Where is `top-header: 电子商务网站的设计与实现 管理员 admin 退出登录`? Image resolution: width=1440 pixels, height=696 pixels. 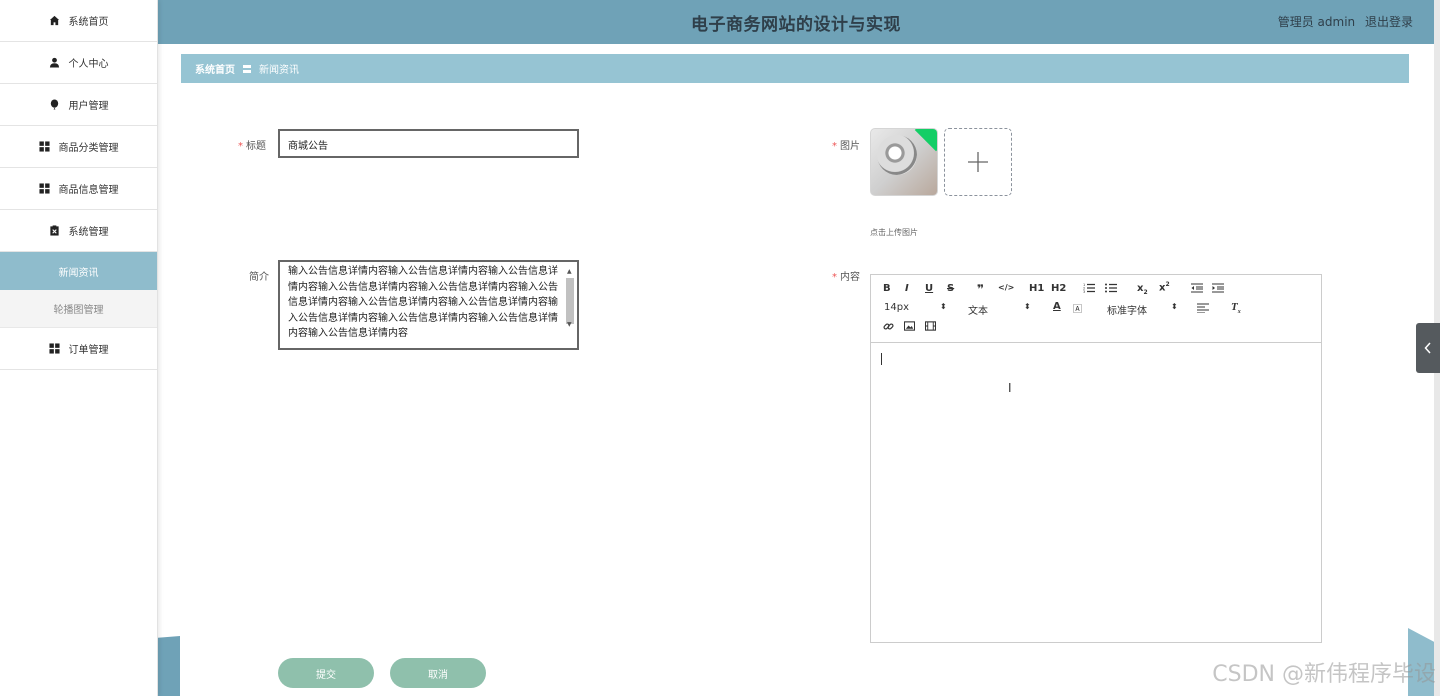 top-header: 电子商务网站的设计与实现 管理员 admin 退出登录 is located at coordinates (799, 22).